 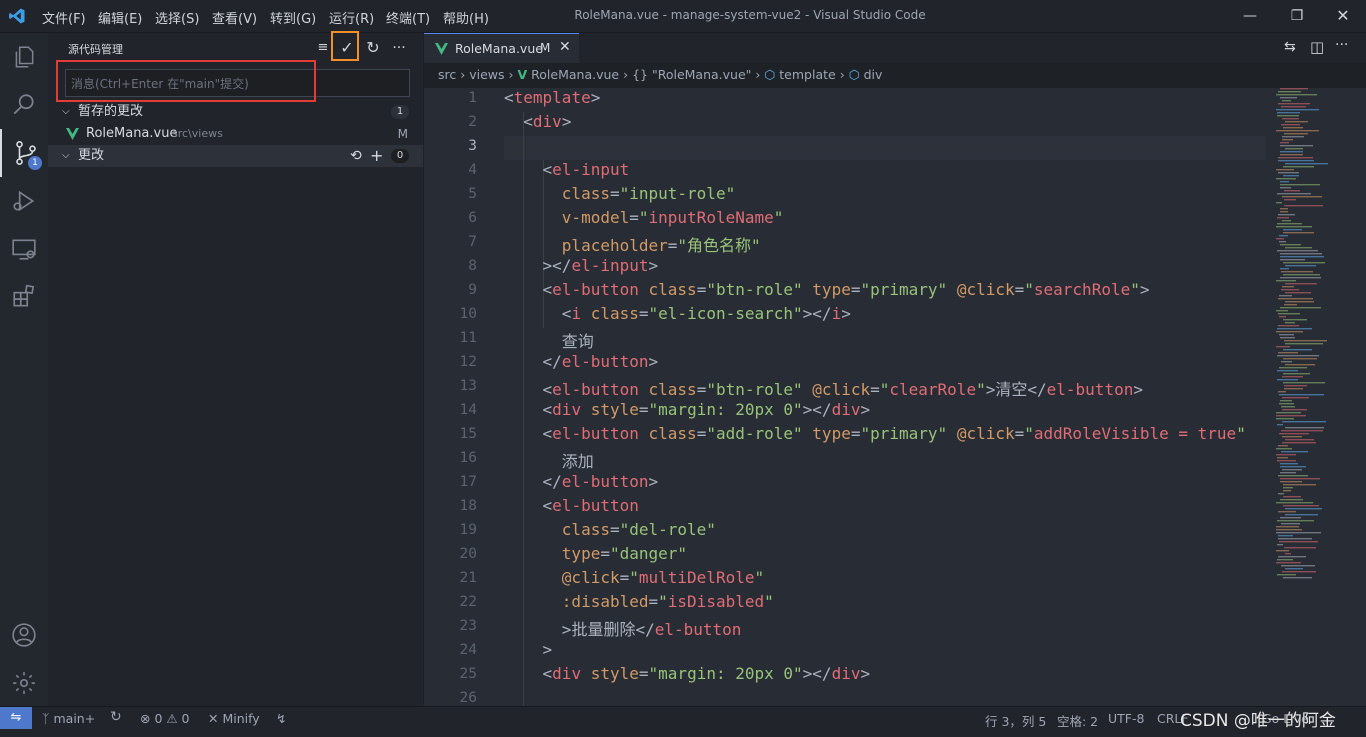 I want to click on editor-more-icon: ···, so click(x=1341, y=45).